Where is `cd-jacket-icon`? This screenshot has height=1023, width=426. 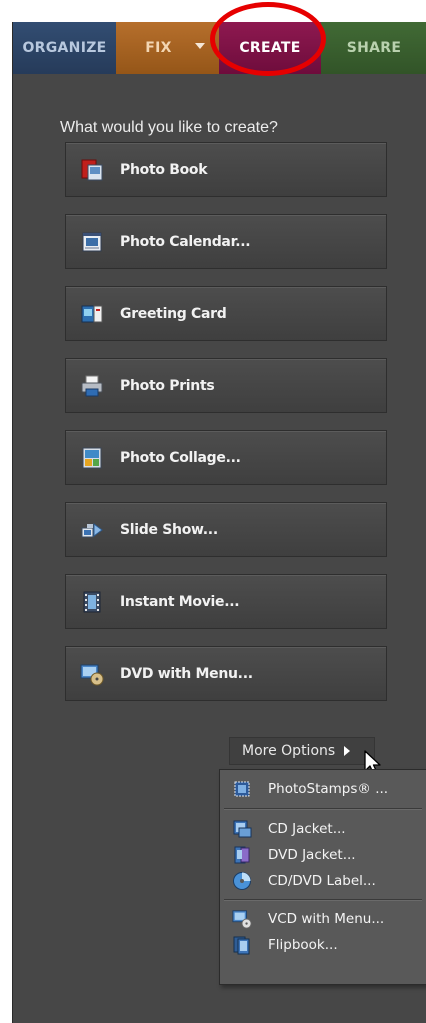 cd-jacket-icon is located at coordinates (242, 829).